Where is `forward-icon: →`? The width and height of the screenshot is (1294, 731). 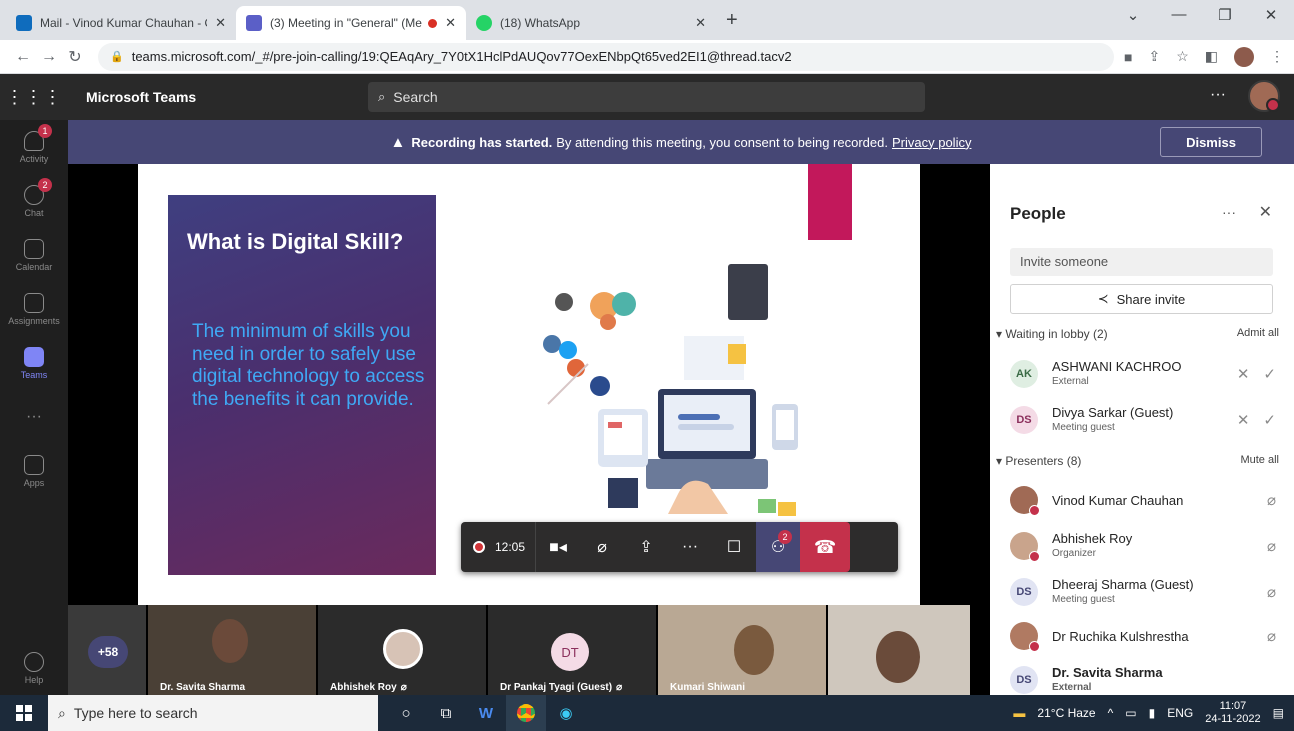
forward-icon: → is located at coordinates (49, 57).